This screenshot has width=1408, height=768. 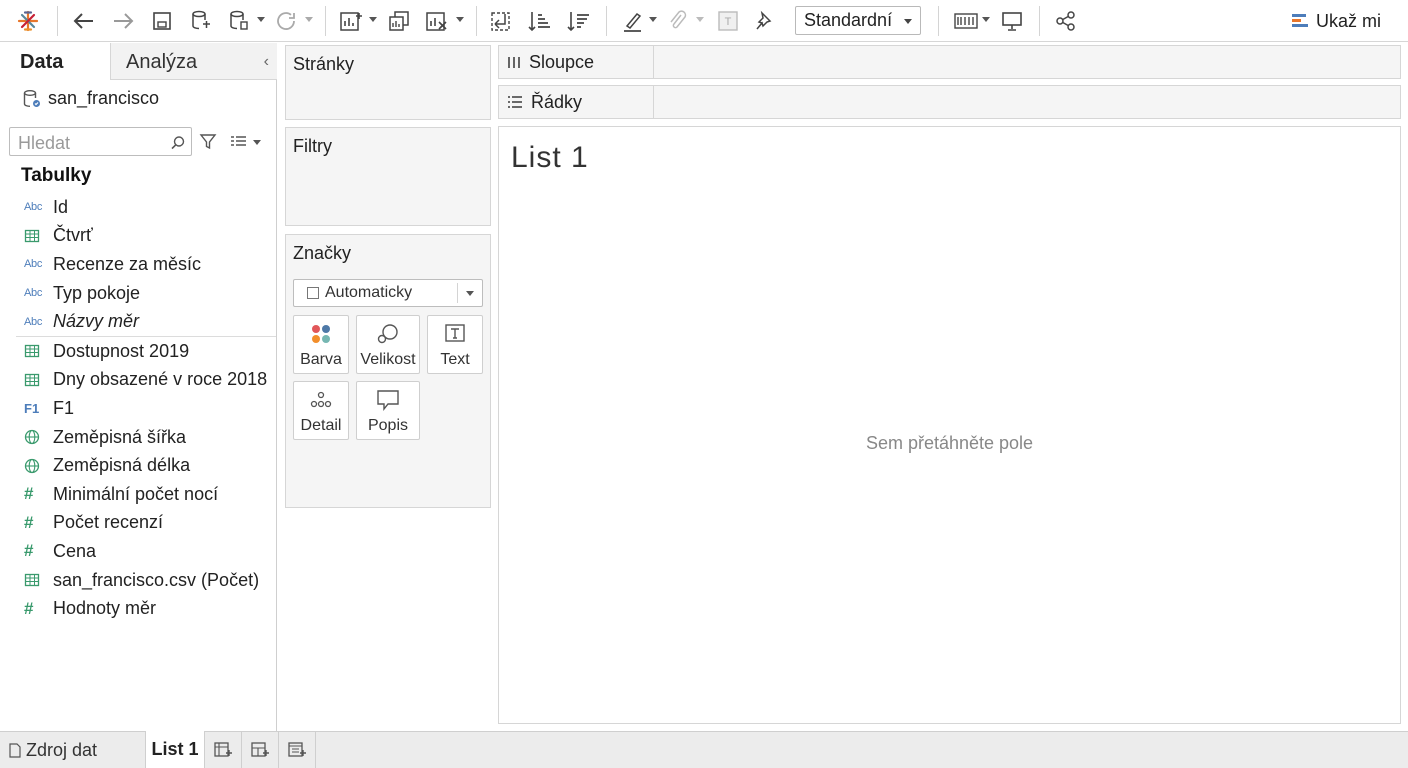 What do you see at coordinates (123, 21) in the screenshot?
I see `redo-icon` at bounding box center [123, 21].